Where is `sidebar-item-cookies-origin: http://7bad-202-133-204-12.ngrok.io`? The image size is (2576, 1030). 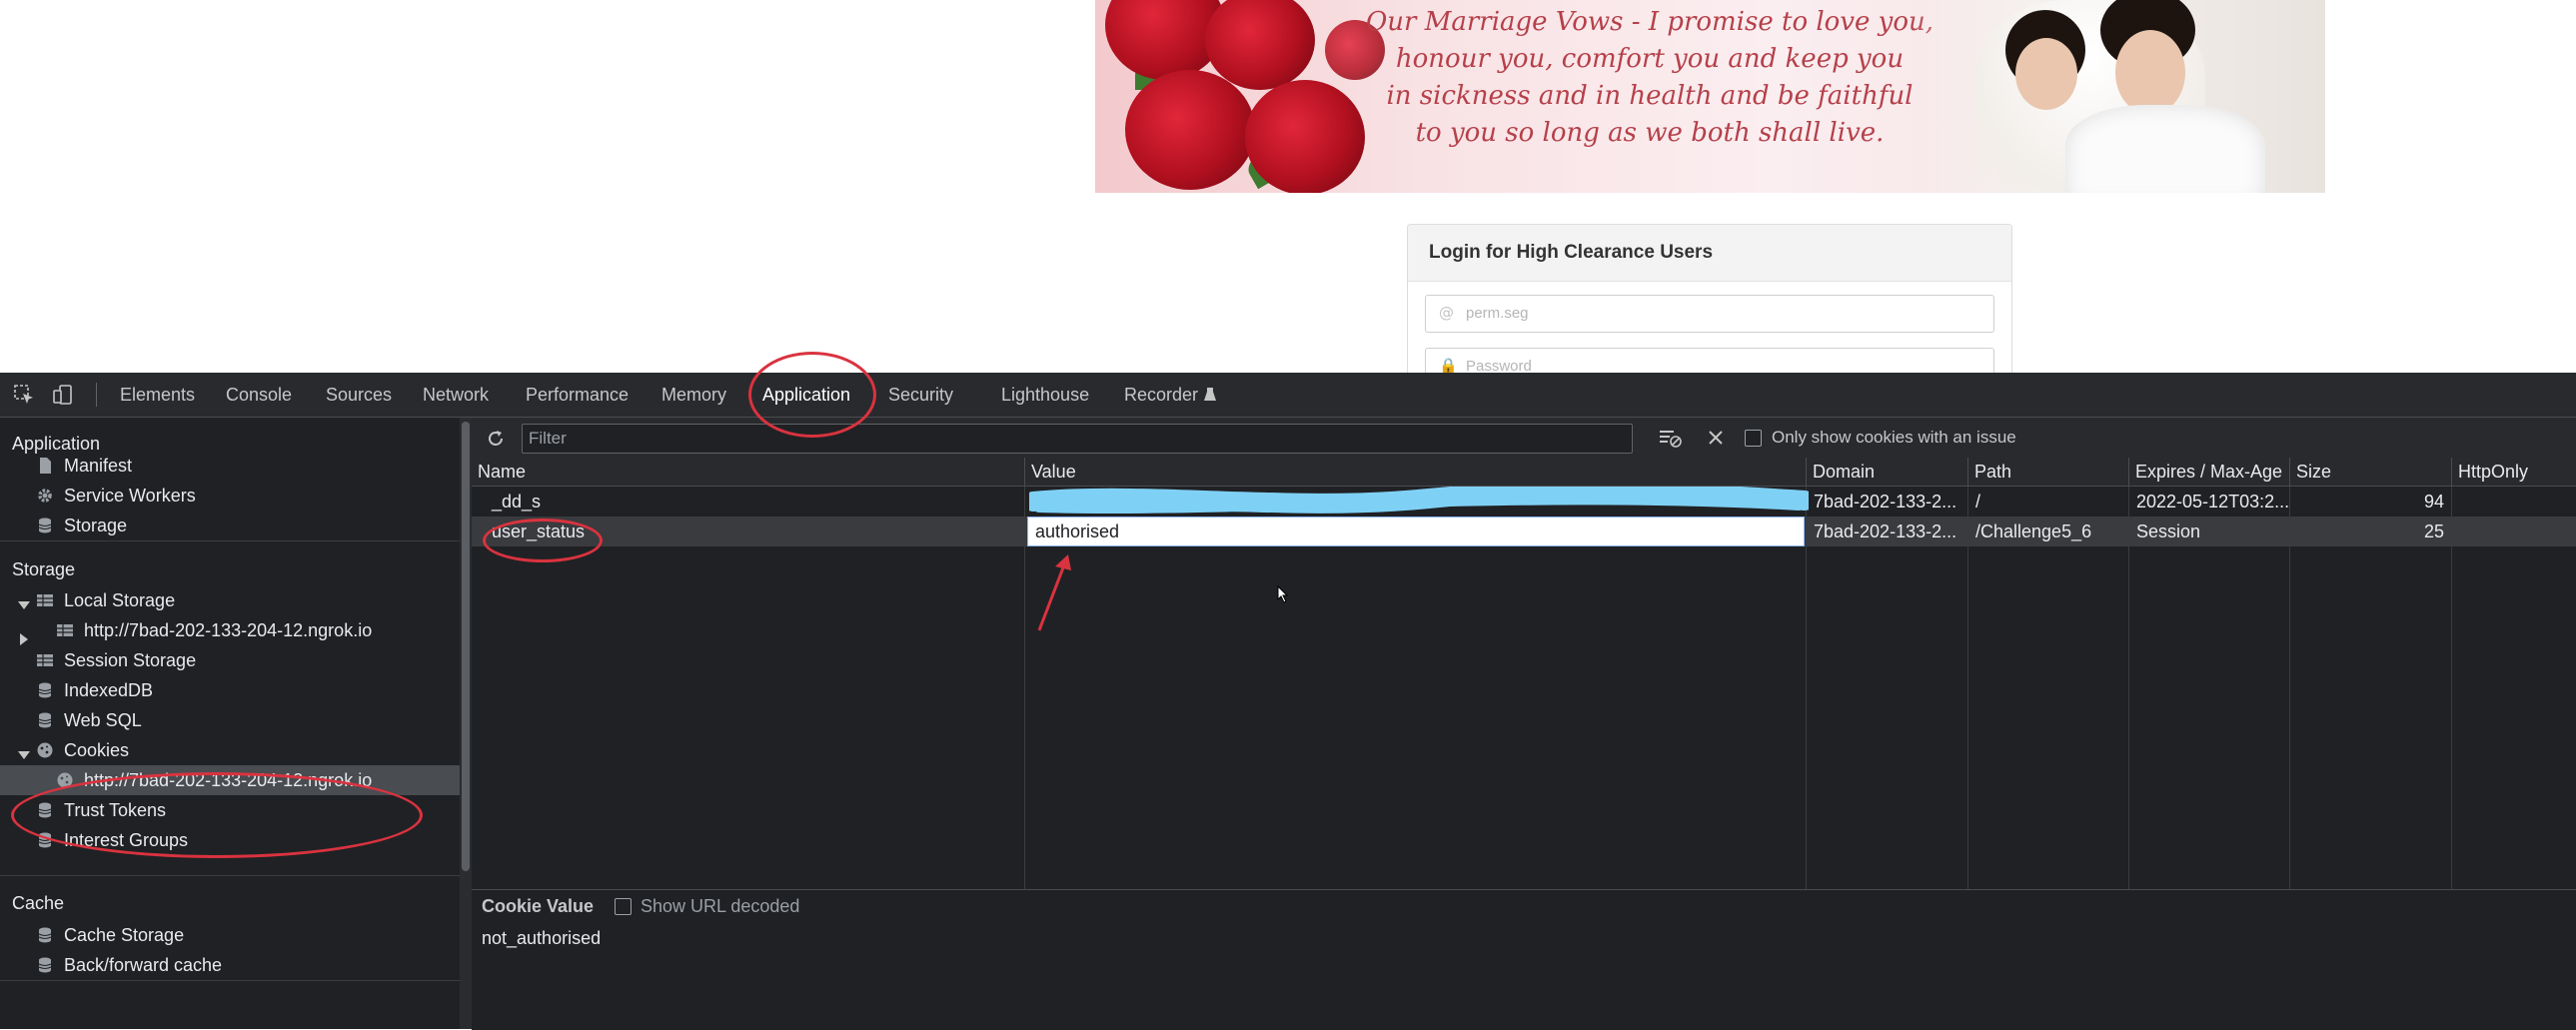 sidebar-item-cookies-origin: http://7bad-202-133-204-12.ngrok.io is located at coordinates (230, 780).